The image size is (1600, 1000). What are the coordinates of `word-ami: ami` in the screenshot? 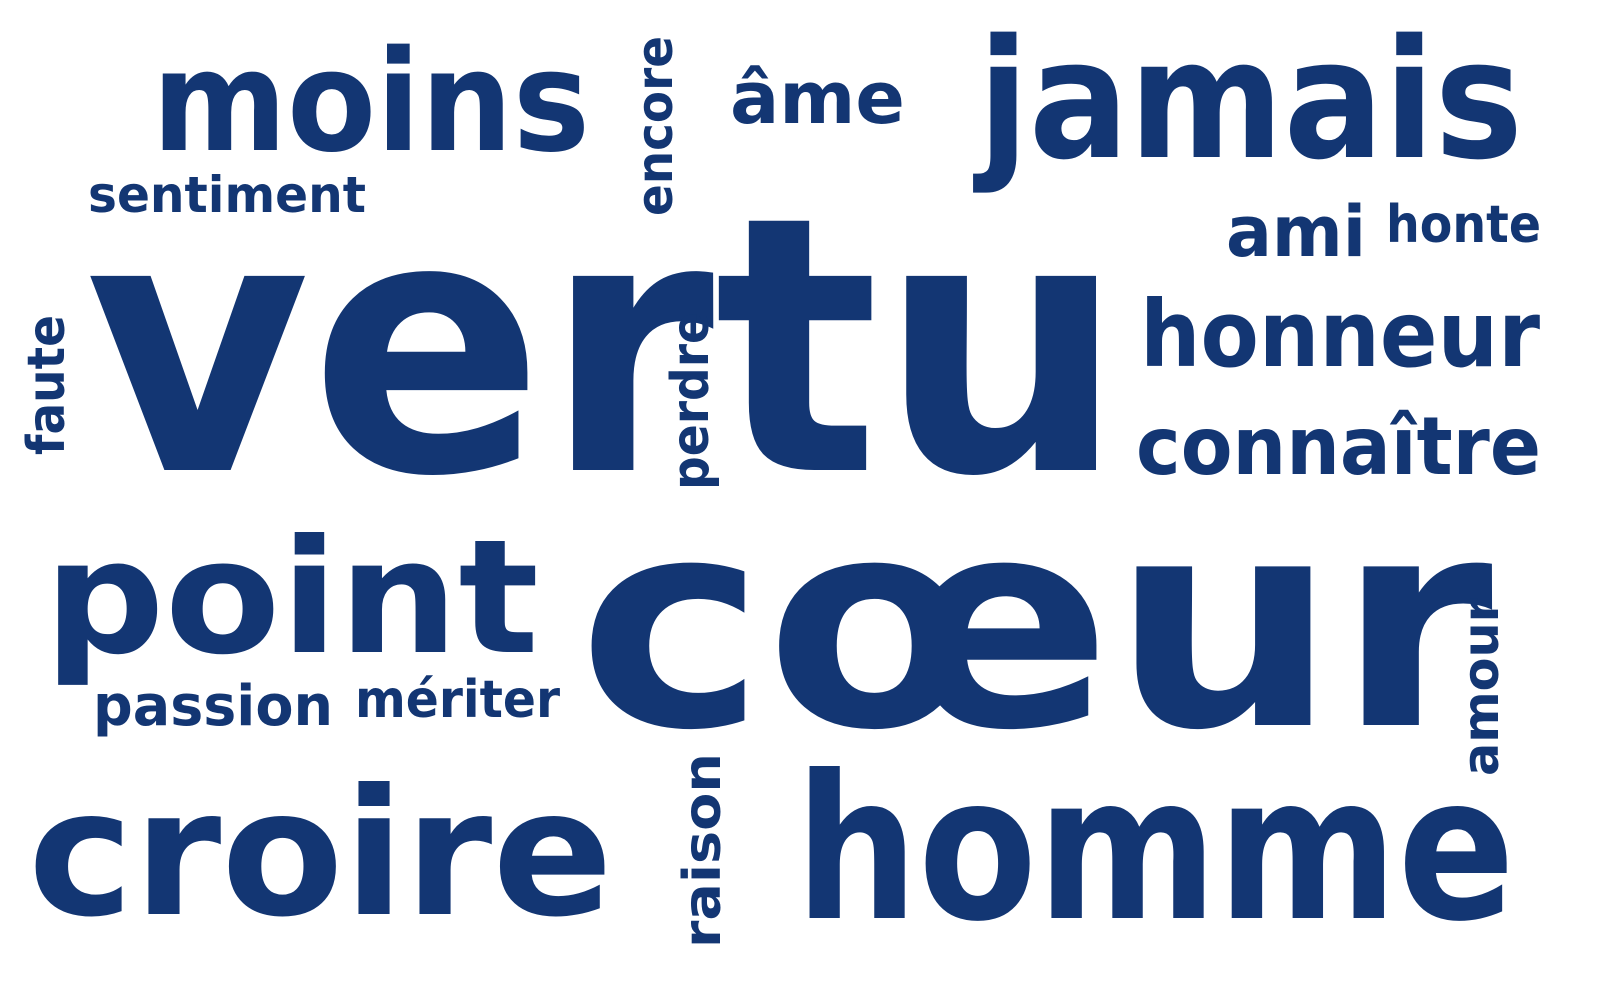 It's located at (1296, 232).